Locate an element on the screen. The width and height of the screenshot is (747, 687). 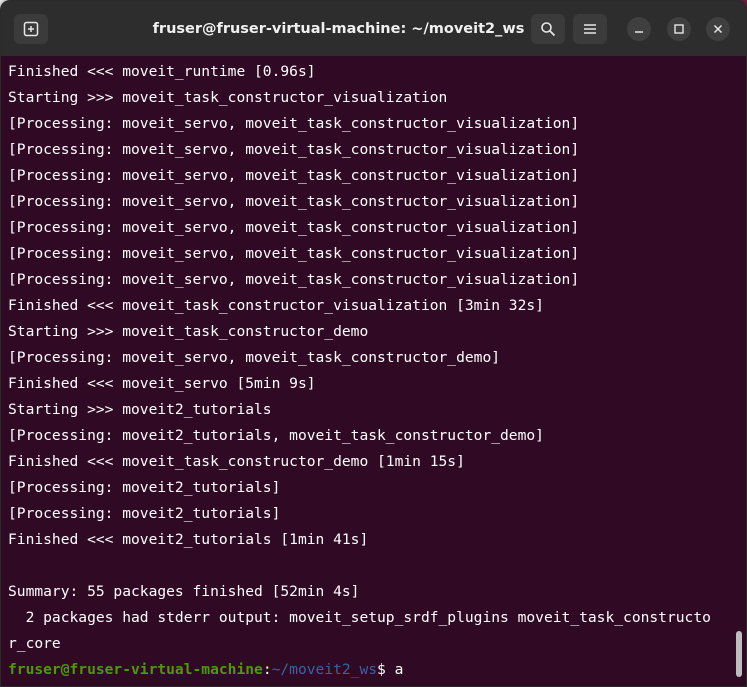
menu-button is located at coordinates (590, 29).